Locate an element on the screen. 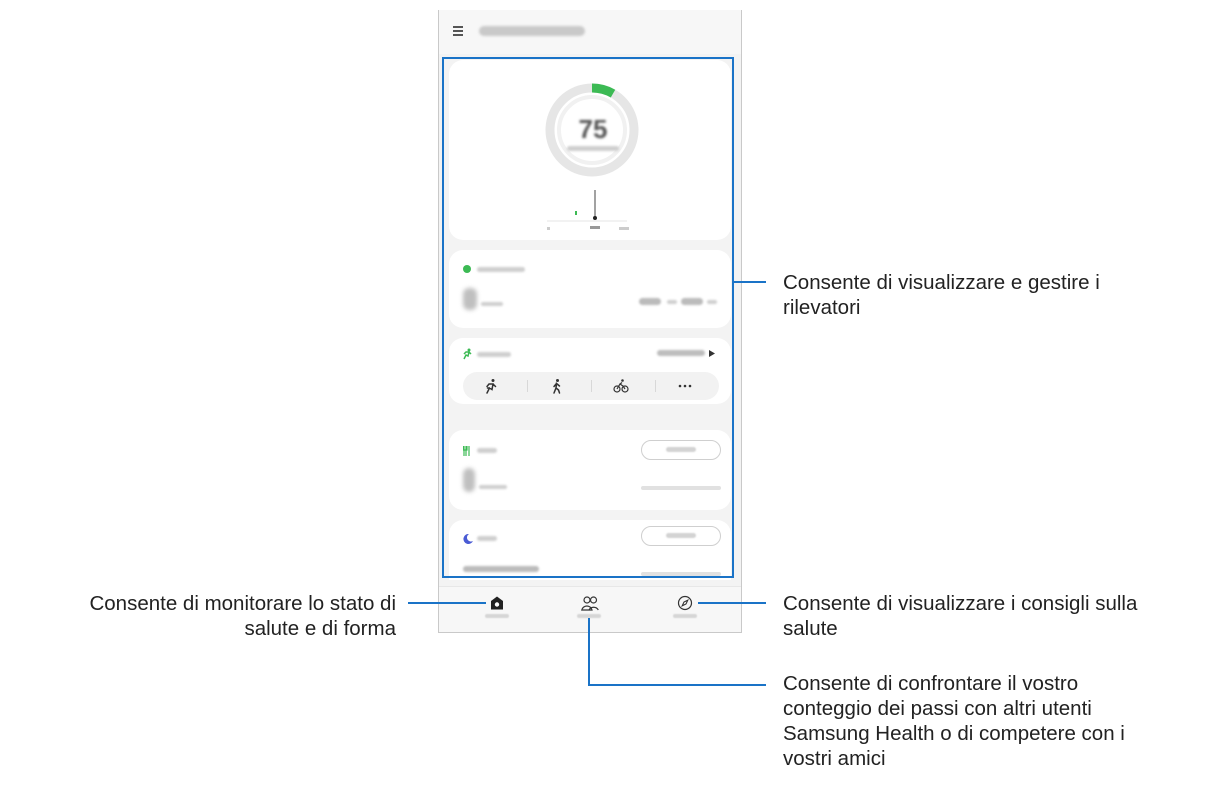 Image resolution: width=1222 pixels, height=787 pixels. app-title-blurred is located at coordinates (532, 31).